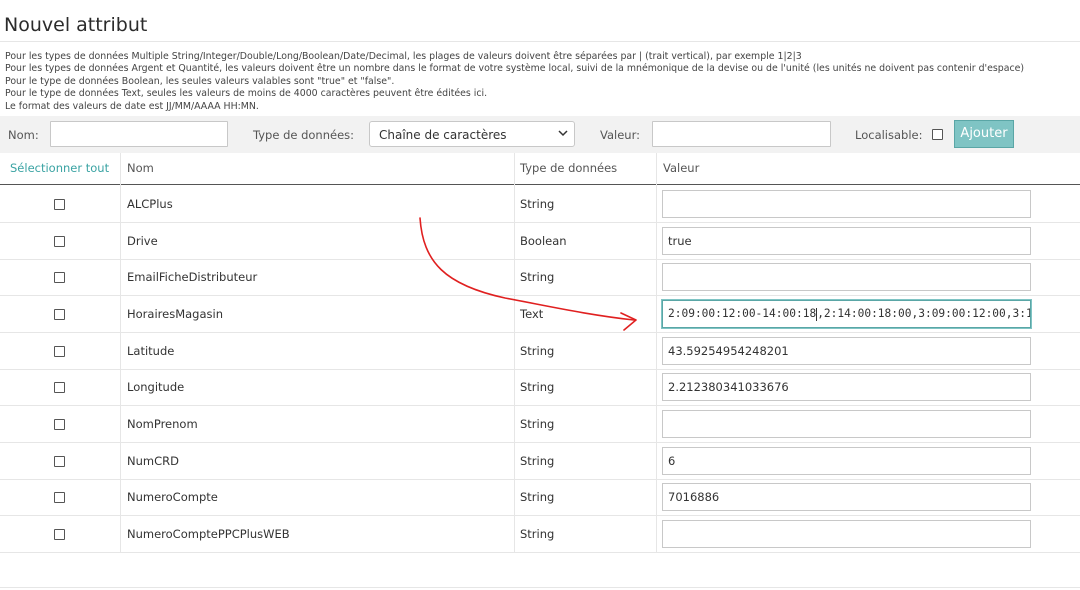 The height and width of the screenshot is (590, 1080). I want to click on table-row: NomPrenom String, so click(540, 424).